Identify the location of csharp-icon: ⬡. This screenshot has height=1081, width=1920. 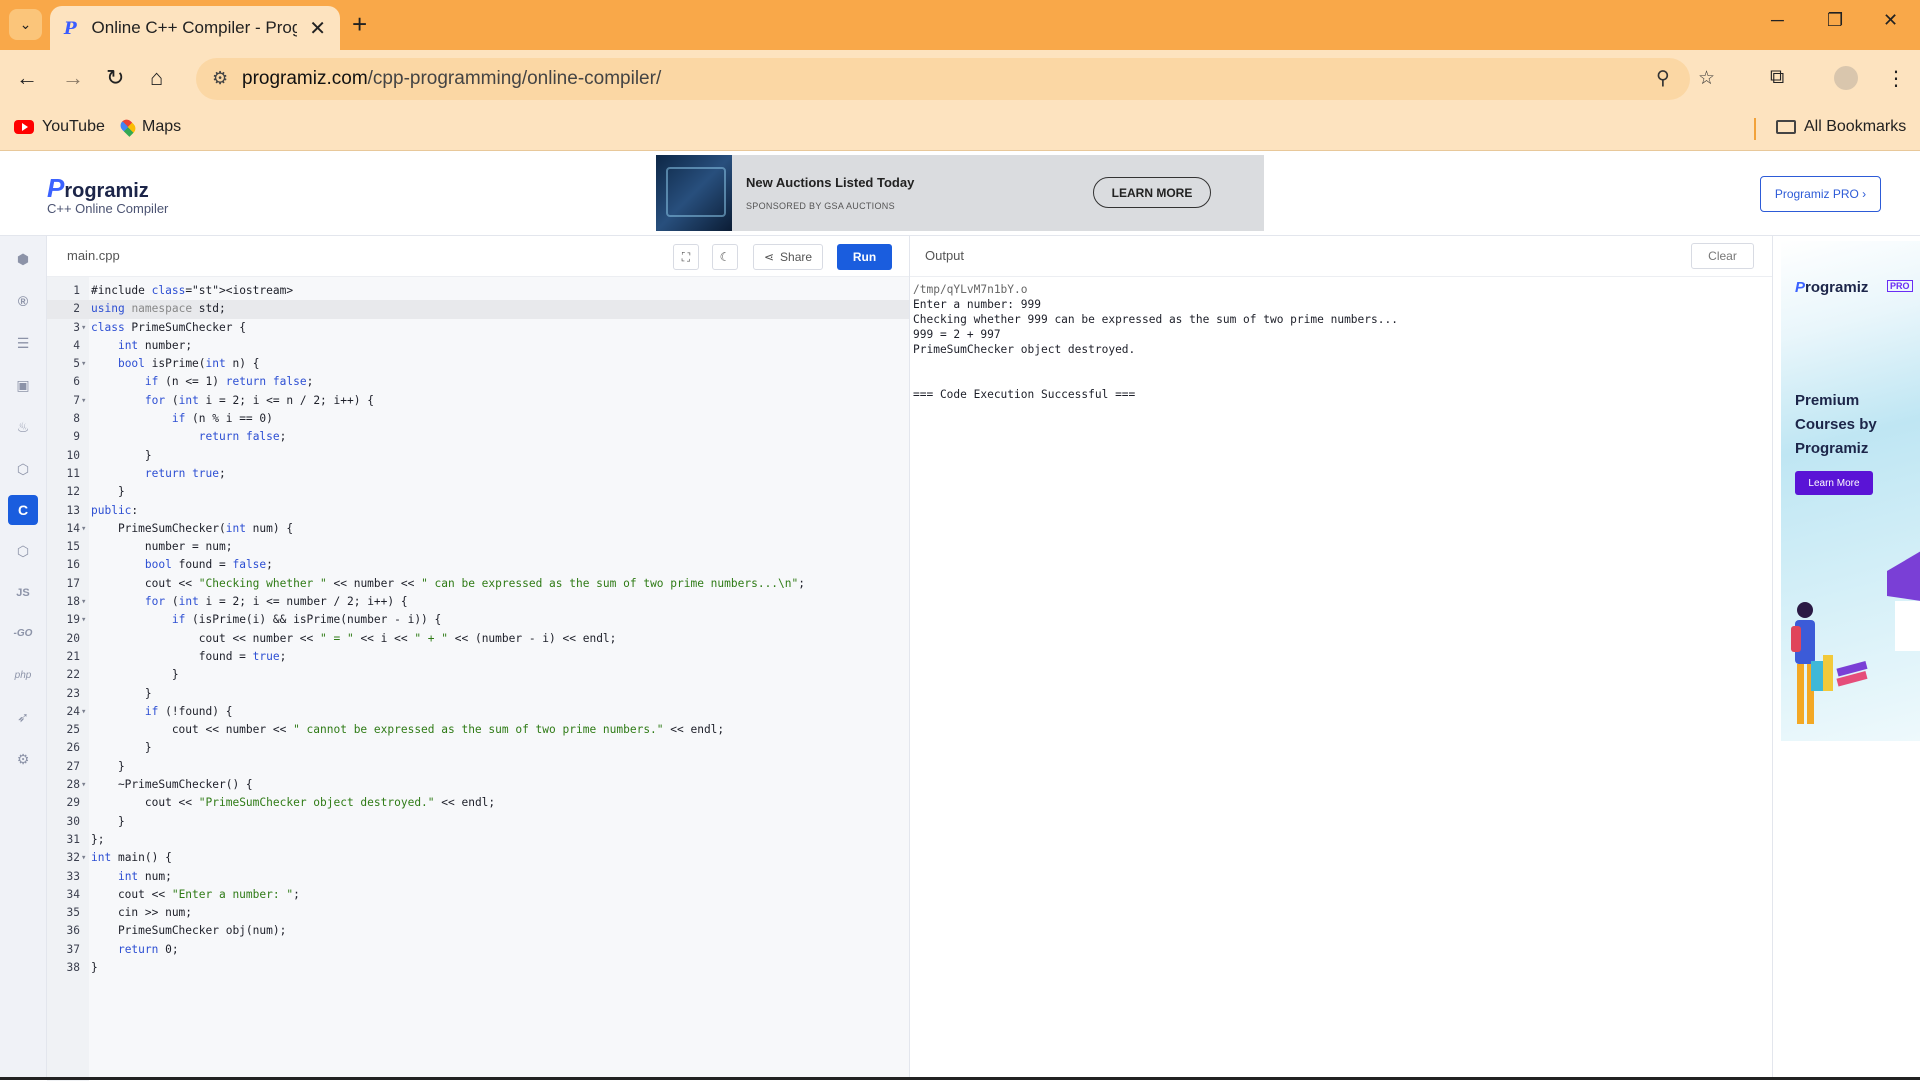
(23, 551).